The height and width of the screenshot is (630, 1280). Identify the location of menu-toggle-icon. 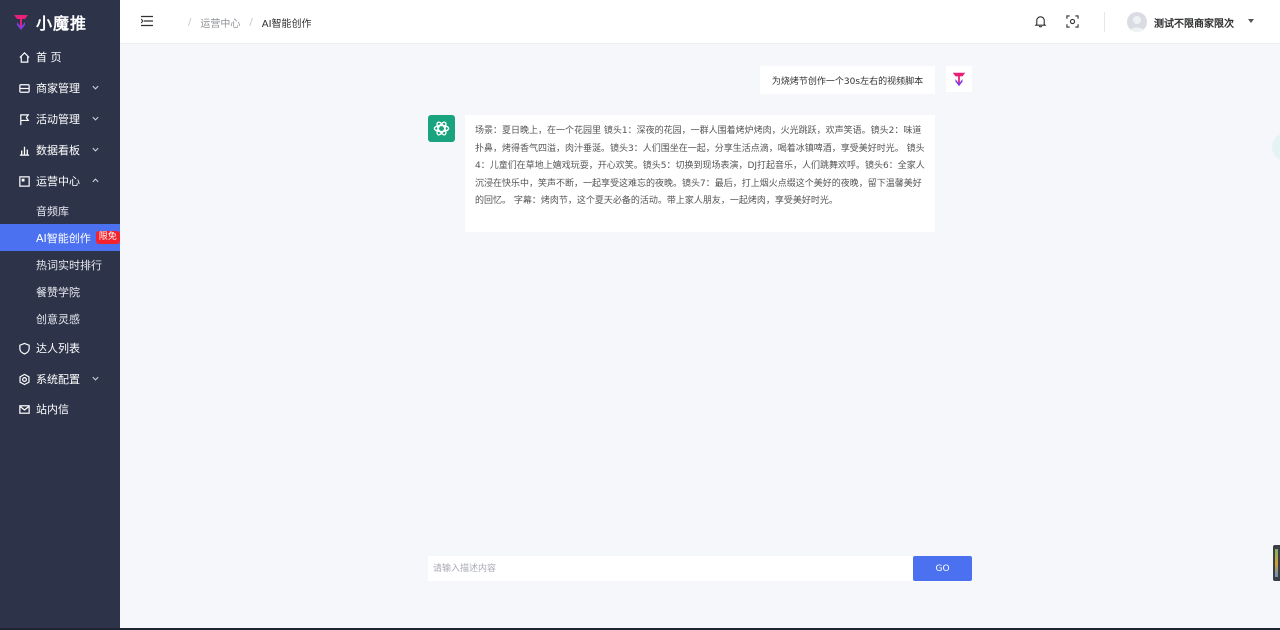
(147, 21).